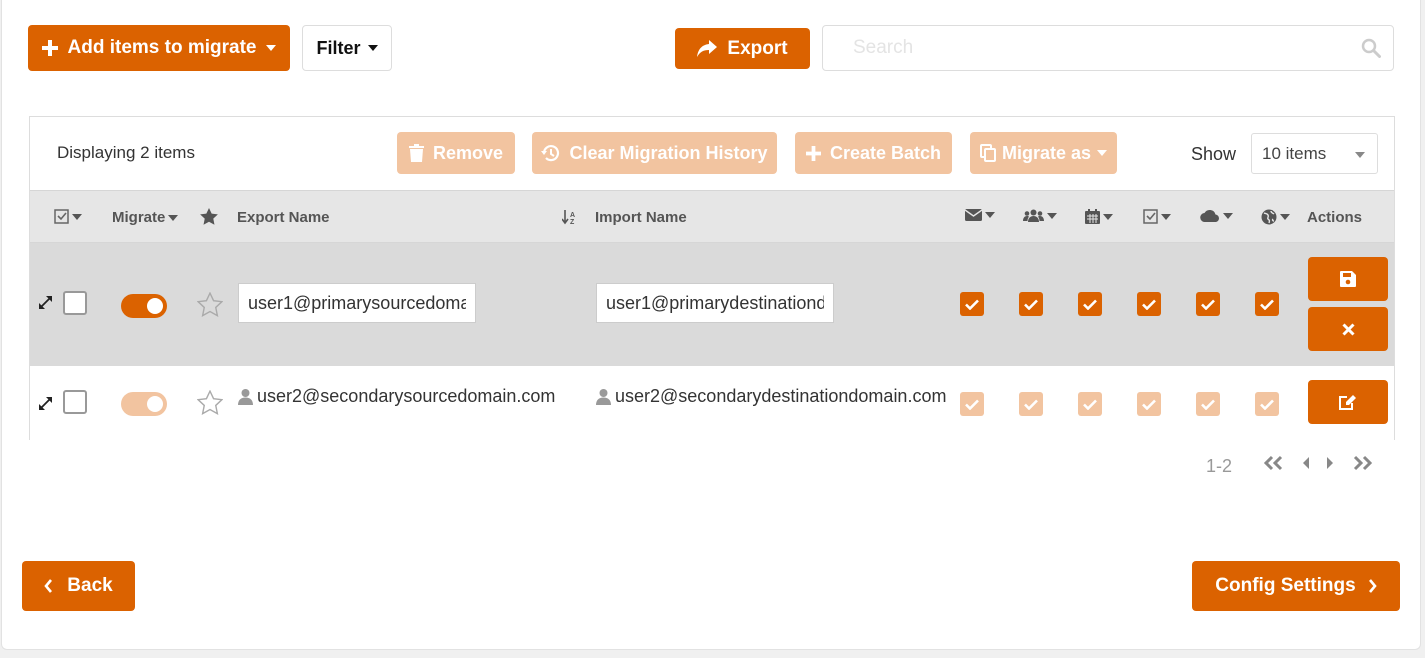  Describe the element at coordinates (1150, 216) in the screenshot. I see `tasks-icon` at that location.